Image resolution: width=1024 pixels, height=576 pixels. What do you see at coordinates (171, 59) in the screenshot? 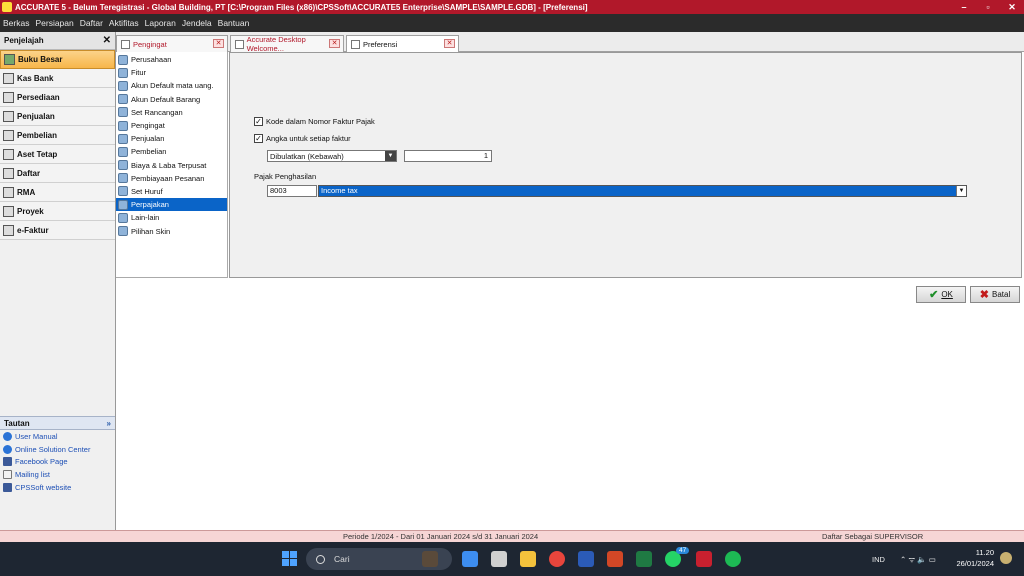
I see `pref-item-perusahaan: Perusahaan` at bounding box center [171, 59].